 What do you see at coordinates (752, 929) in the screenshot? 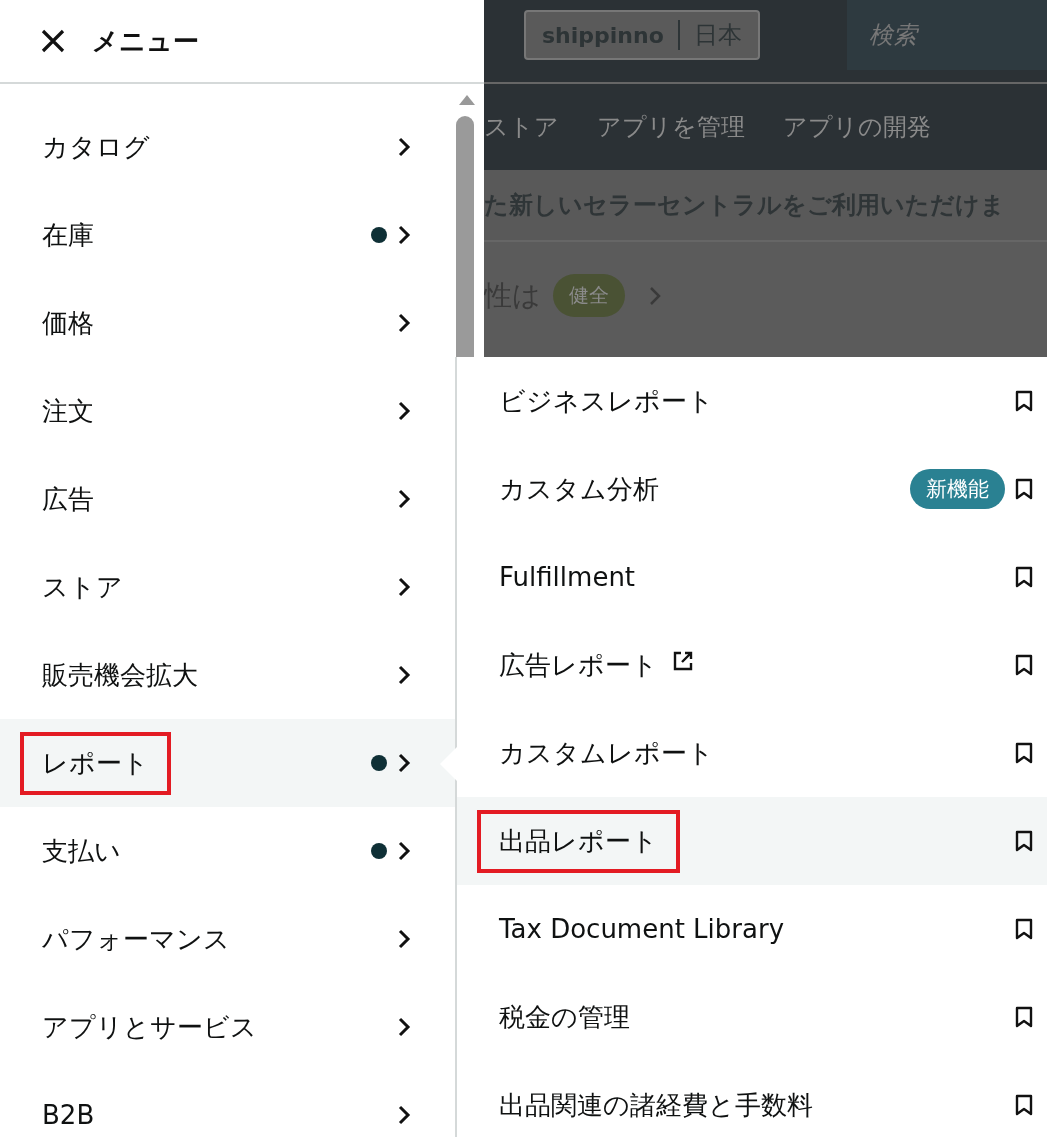
I see `submenu-item: Tax Document Library` at bounding box center [752, 929].